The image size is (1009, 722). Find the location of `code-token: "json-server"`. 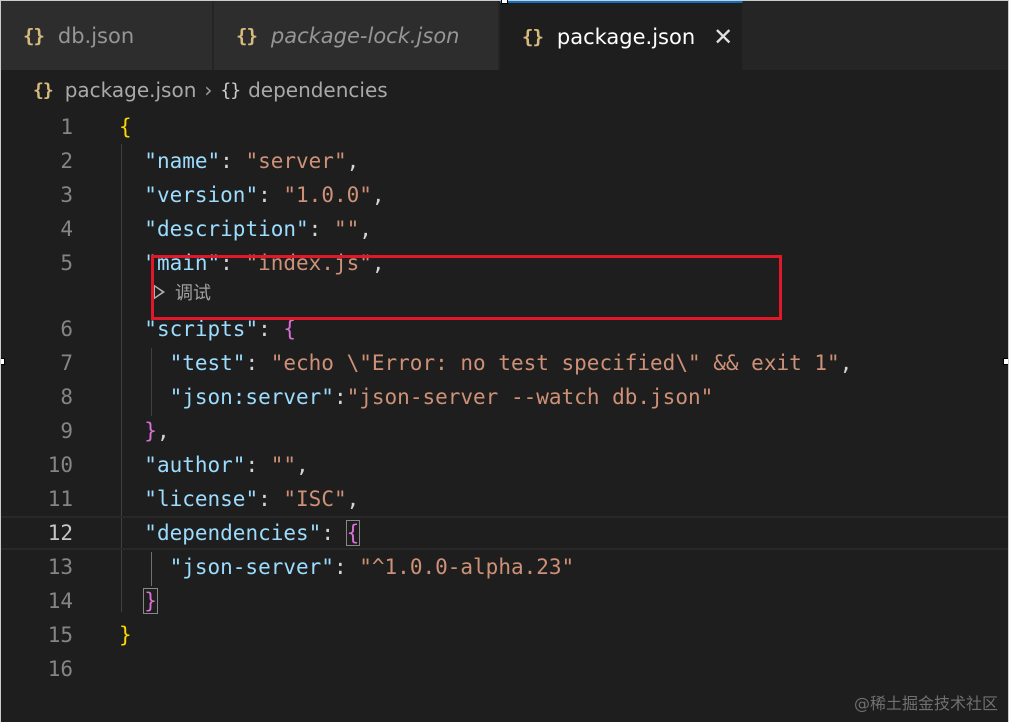

code-token: "json-server" is located at coordinates (251, 567).